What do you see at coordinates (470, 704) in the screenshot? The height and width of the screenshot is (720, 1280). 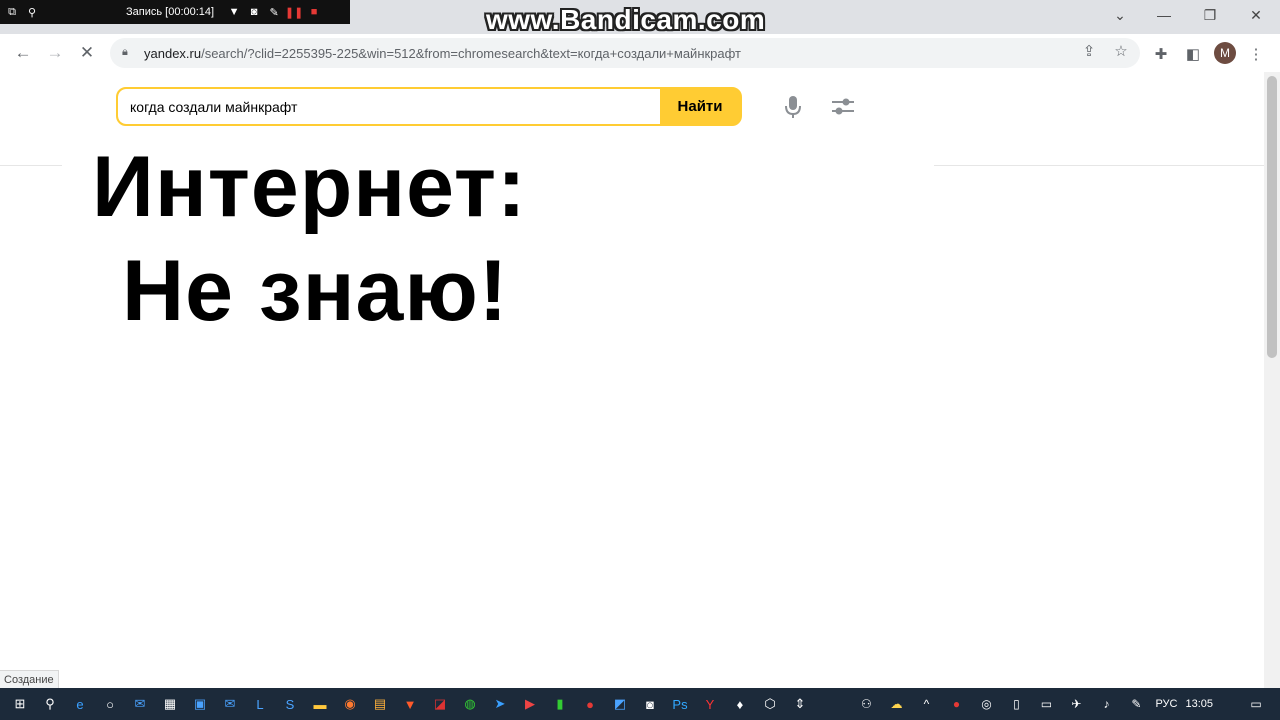 I see `chrome-icon: ◍` at bounding box center [470, 704].